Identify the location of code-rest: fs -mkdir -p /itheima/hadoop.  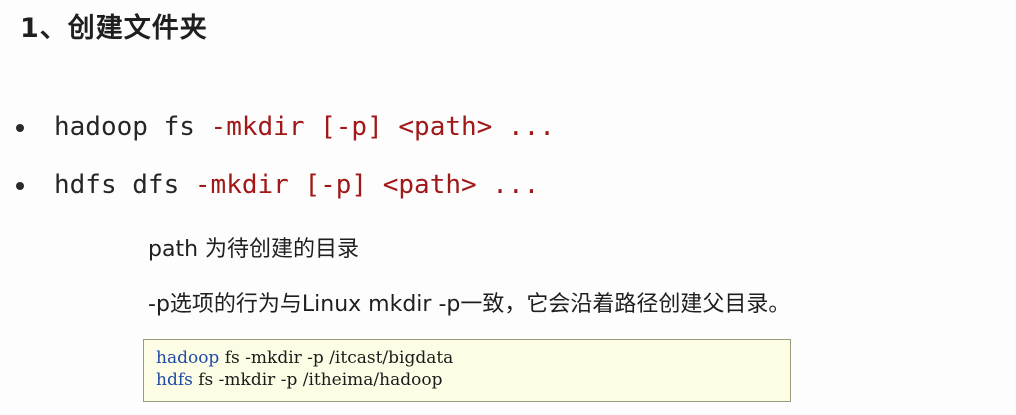
(317, 380).